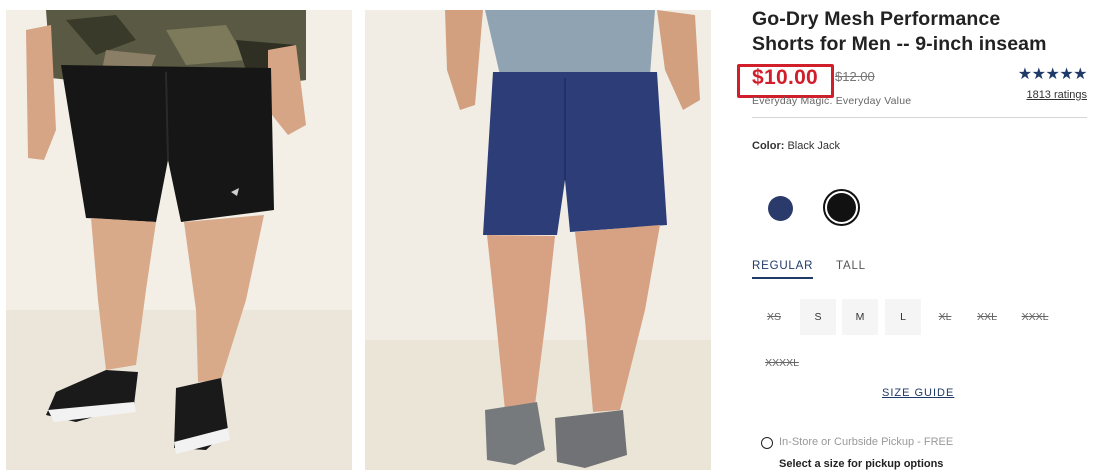 Image resolution: width=1101 pixels, height=475 pixels. I want to click on pickup-option-label: In-Store or Curbside Pickup - FREE, so click(866, 442).